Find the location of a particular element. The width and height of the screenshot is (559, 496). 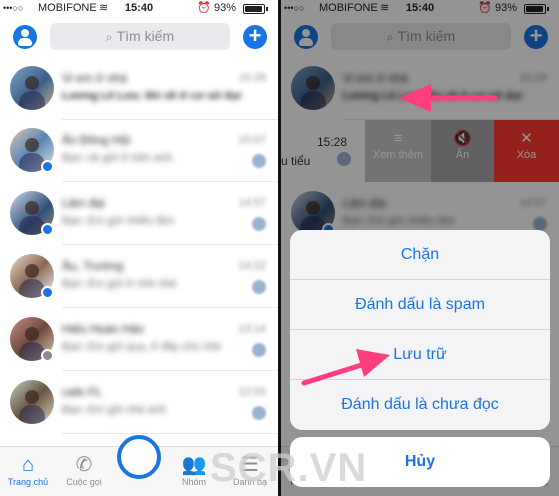

list-item: Âu, Trường Bạn: Em gửi ở nhé nhé 14:22 is located at coordinates (139, 277).